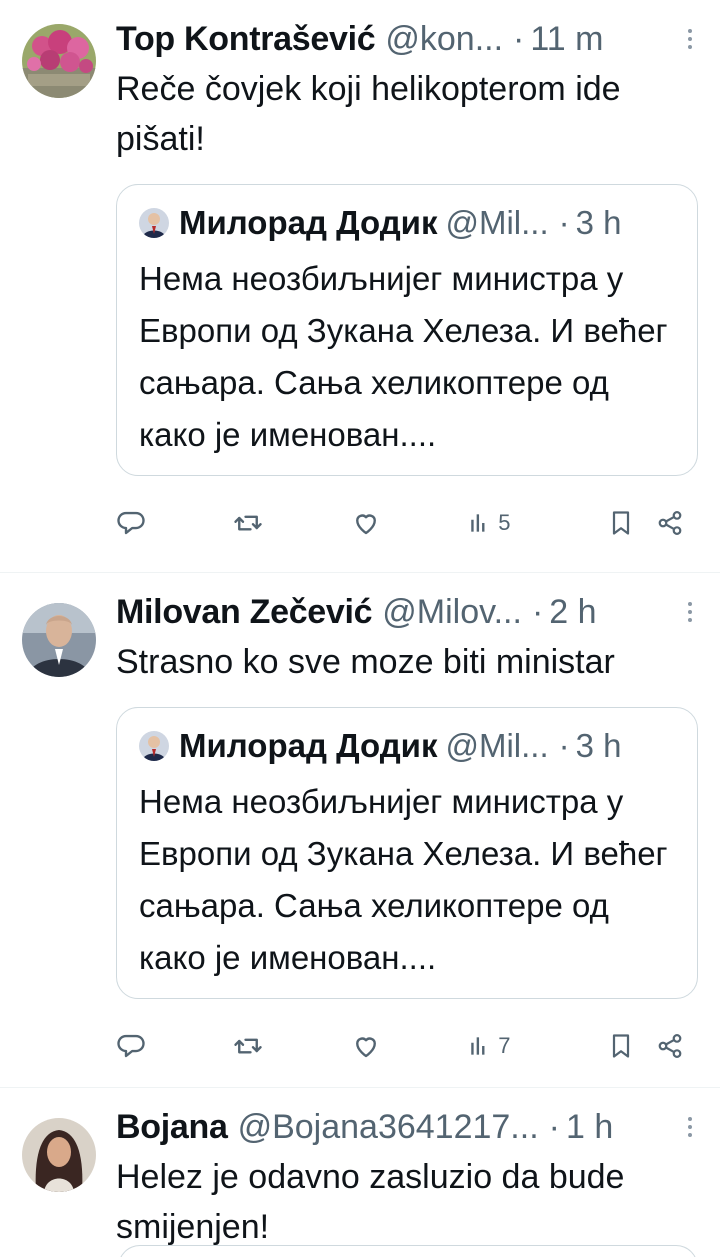  Describe the element at coordinates (504, 1045) in the screenshot. I see `views-count: 7` at that location.